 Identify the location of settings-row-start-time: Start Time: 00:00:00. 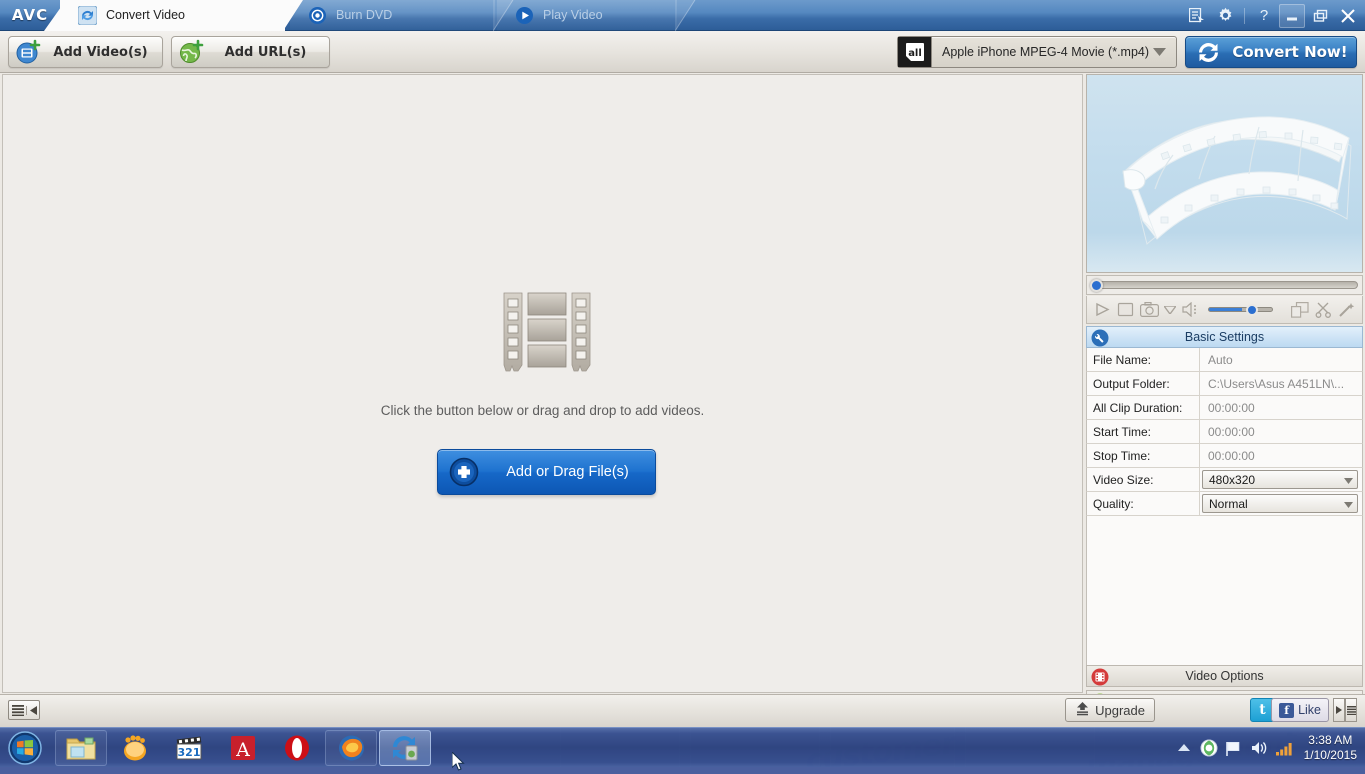
(1224, 432).